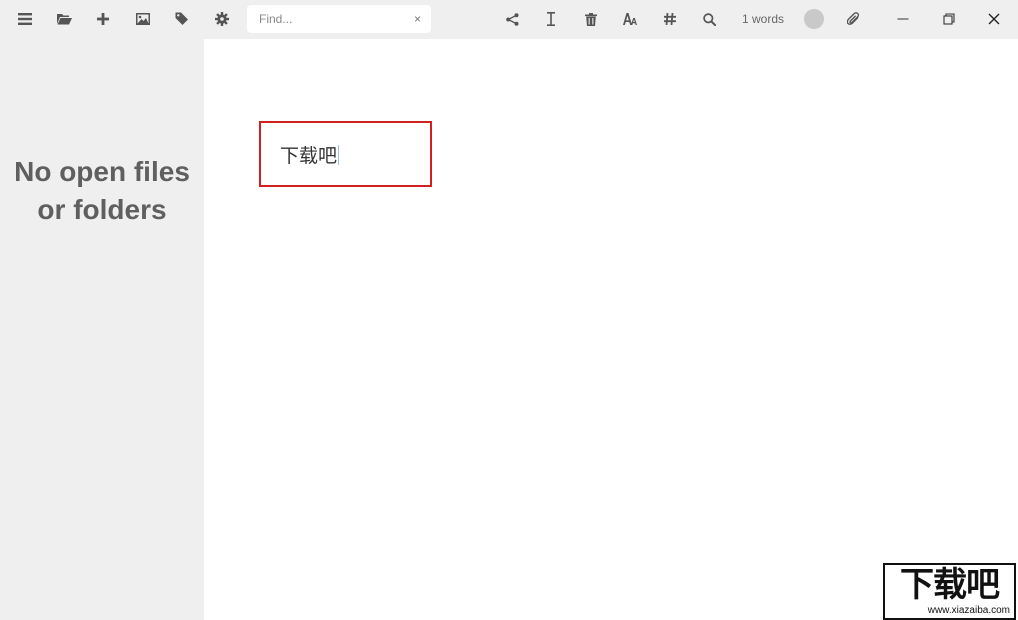  I want to click on search-input, so click(322, 19).